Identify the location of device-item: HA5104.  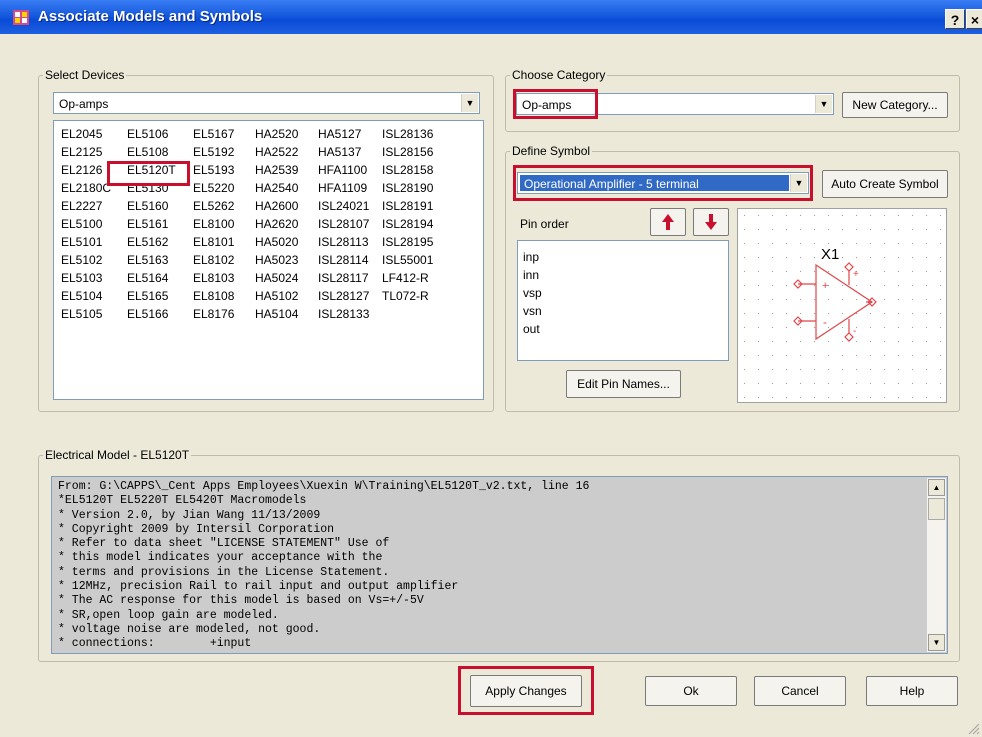
(286, 314).